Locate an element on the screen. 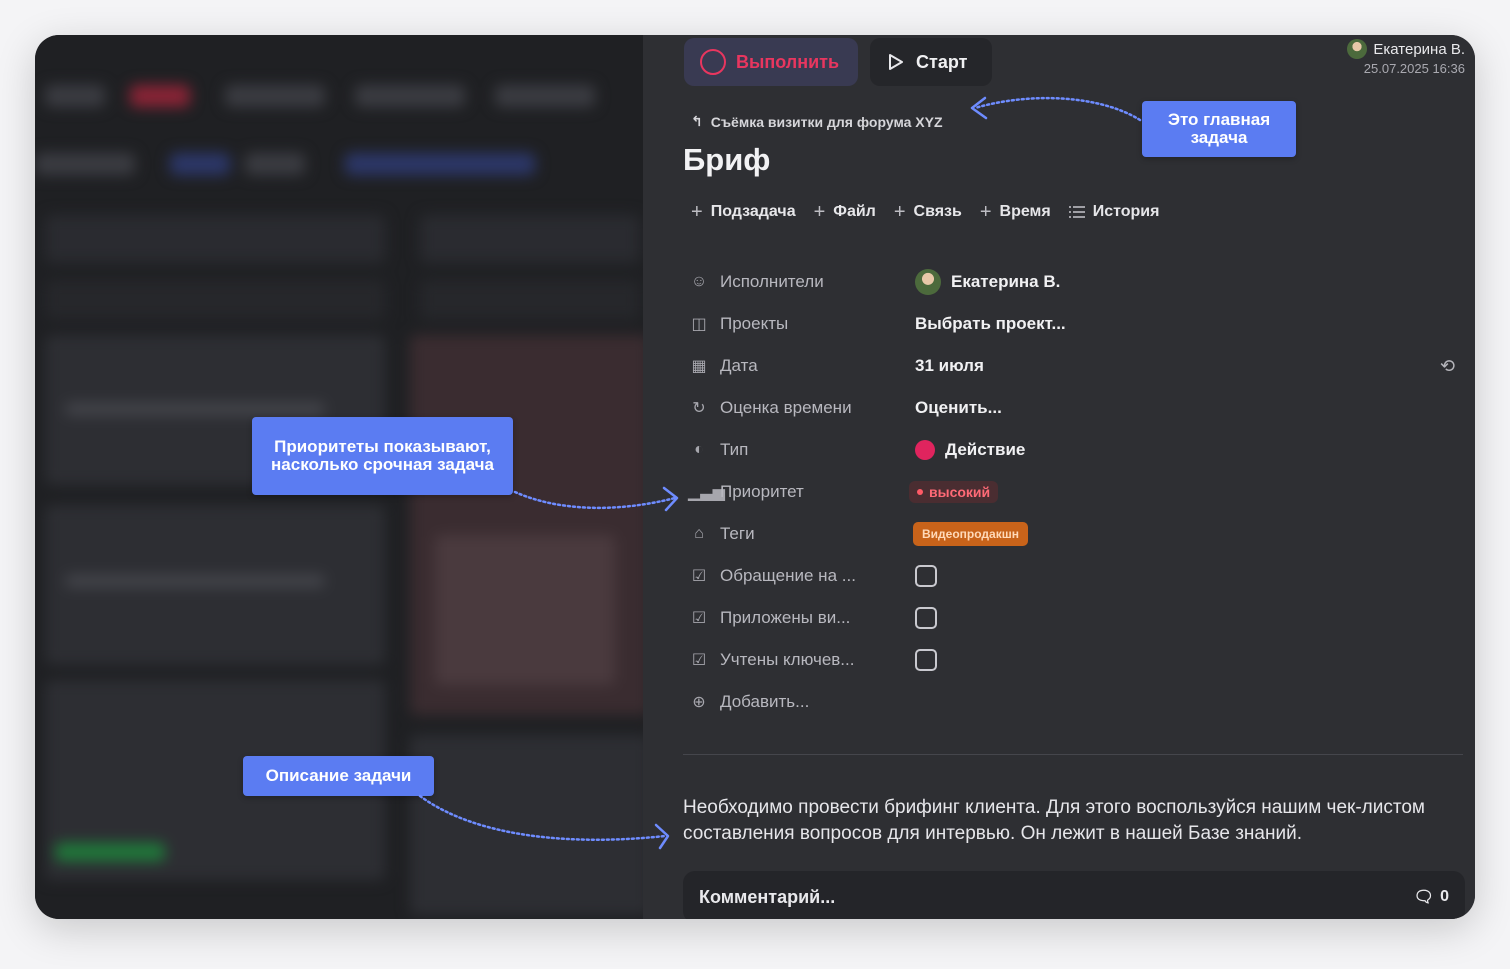 The image size is (1510, 969). add-file-label: Файл is located at coordinates (854, 211).